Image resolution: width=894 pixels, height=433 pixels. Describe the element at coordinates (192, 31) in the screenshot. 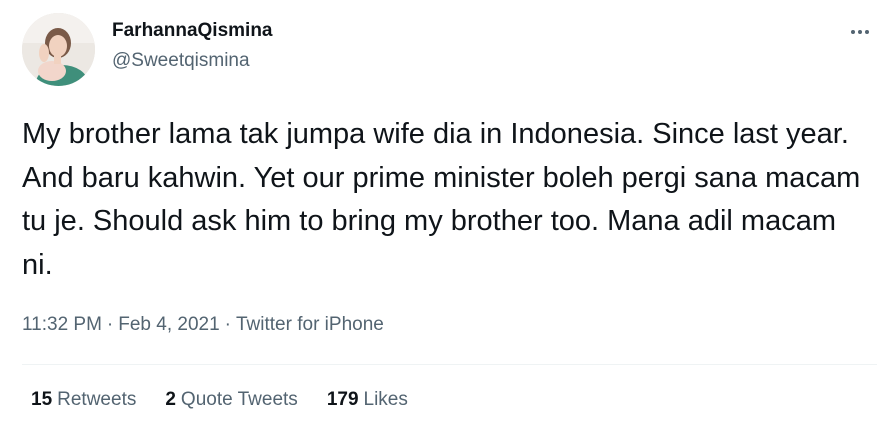

I see `display-name: FarhannaQismina` at that location.